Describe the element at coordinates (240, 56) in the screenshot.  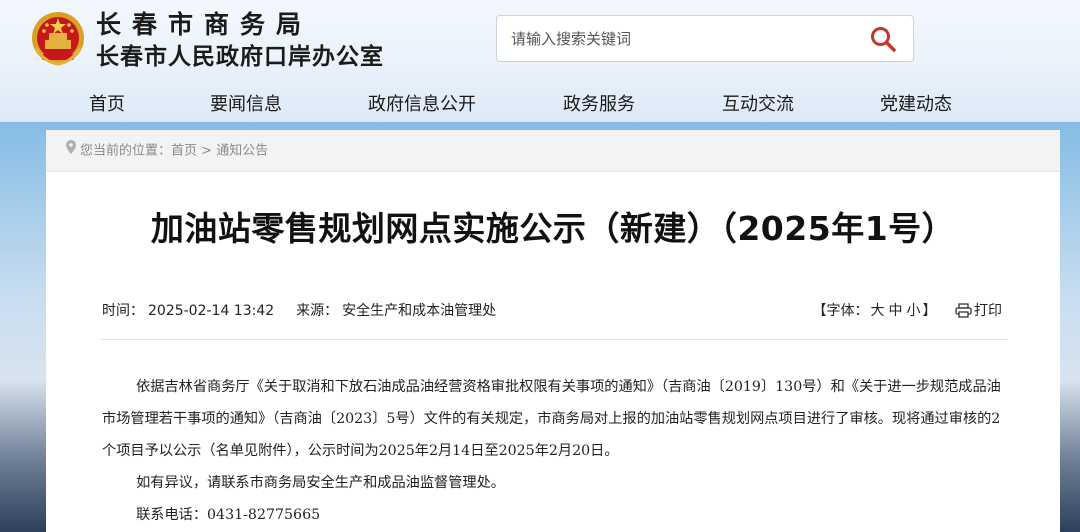
I see `org-subname: 长春市人民政府口岸办公室` at that location.